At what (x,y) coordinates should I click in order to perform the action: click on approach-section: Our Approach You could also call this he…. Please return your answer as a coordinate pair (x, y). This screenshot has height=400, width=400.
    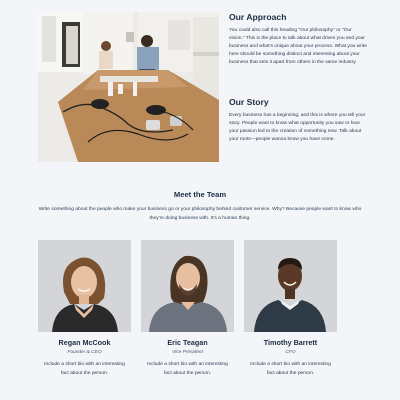
    Looking at the image, I should click on (298, 39).